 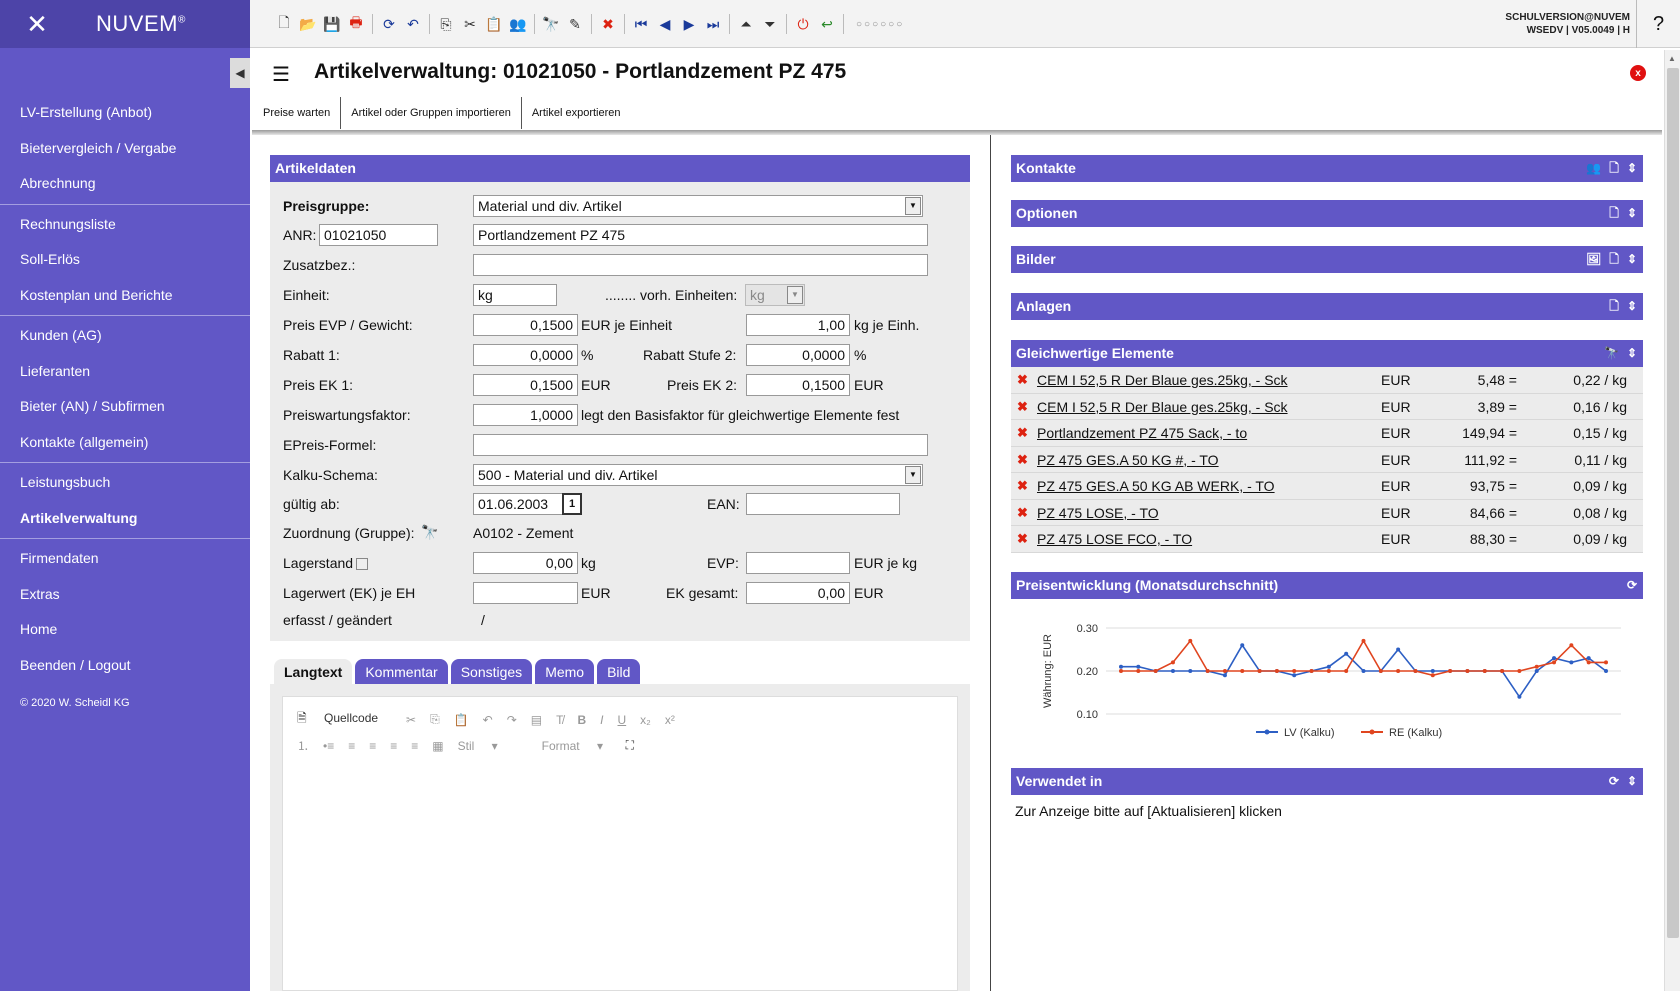 I want to click on sidebar-item: Home, so click(x=125, y=630).